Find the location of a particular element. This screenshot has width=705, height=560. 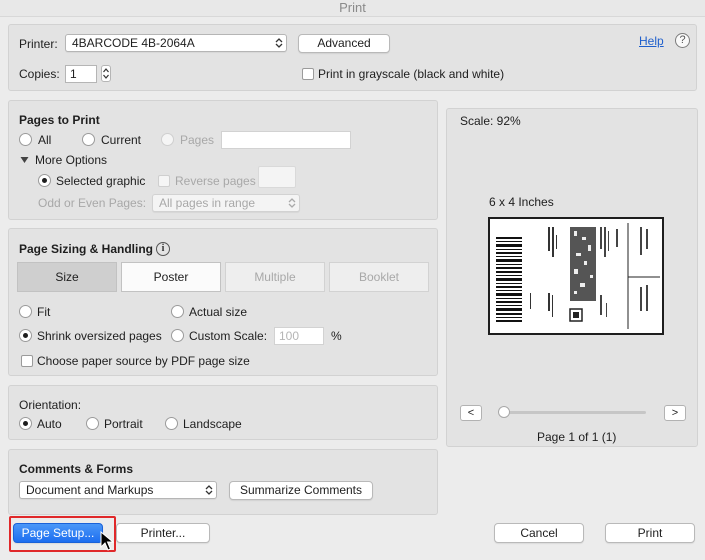

comments-forms-select-value: Document and Markups is located at coordinates (90, 490).